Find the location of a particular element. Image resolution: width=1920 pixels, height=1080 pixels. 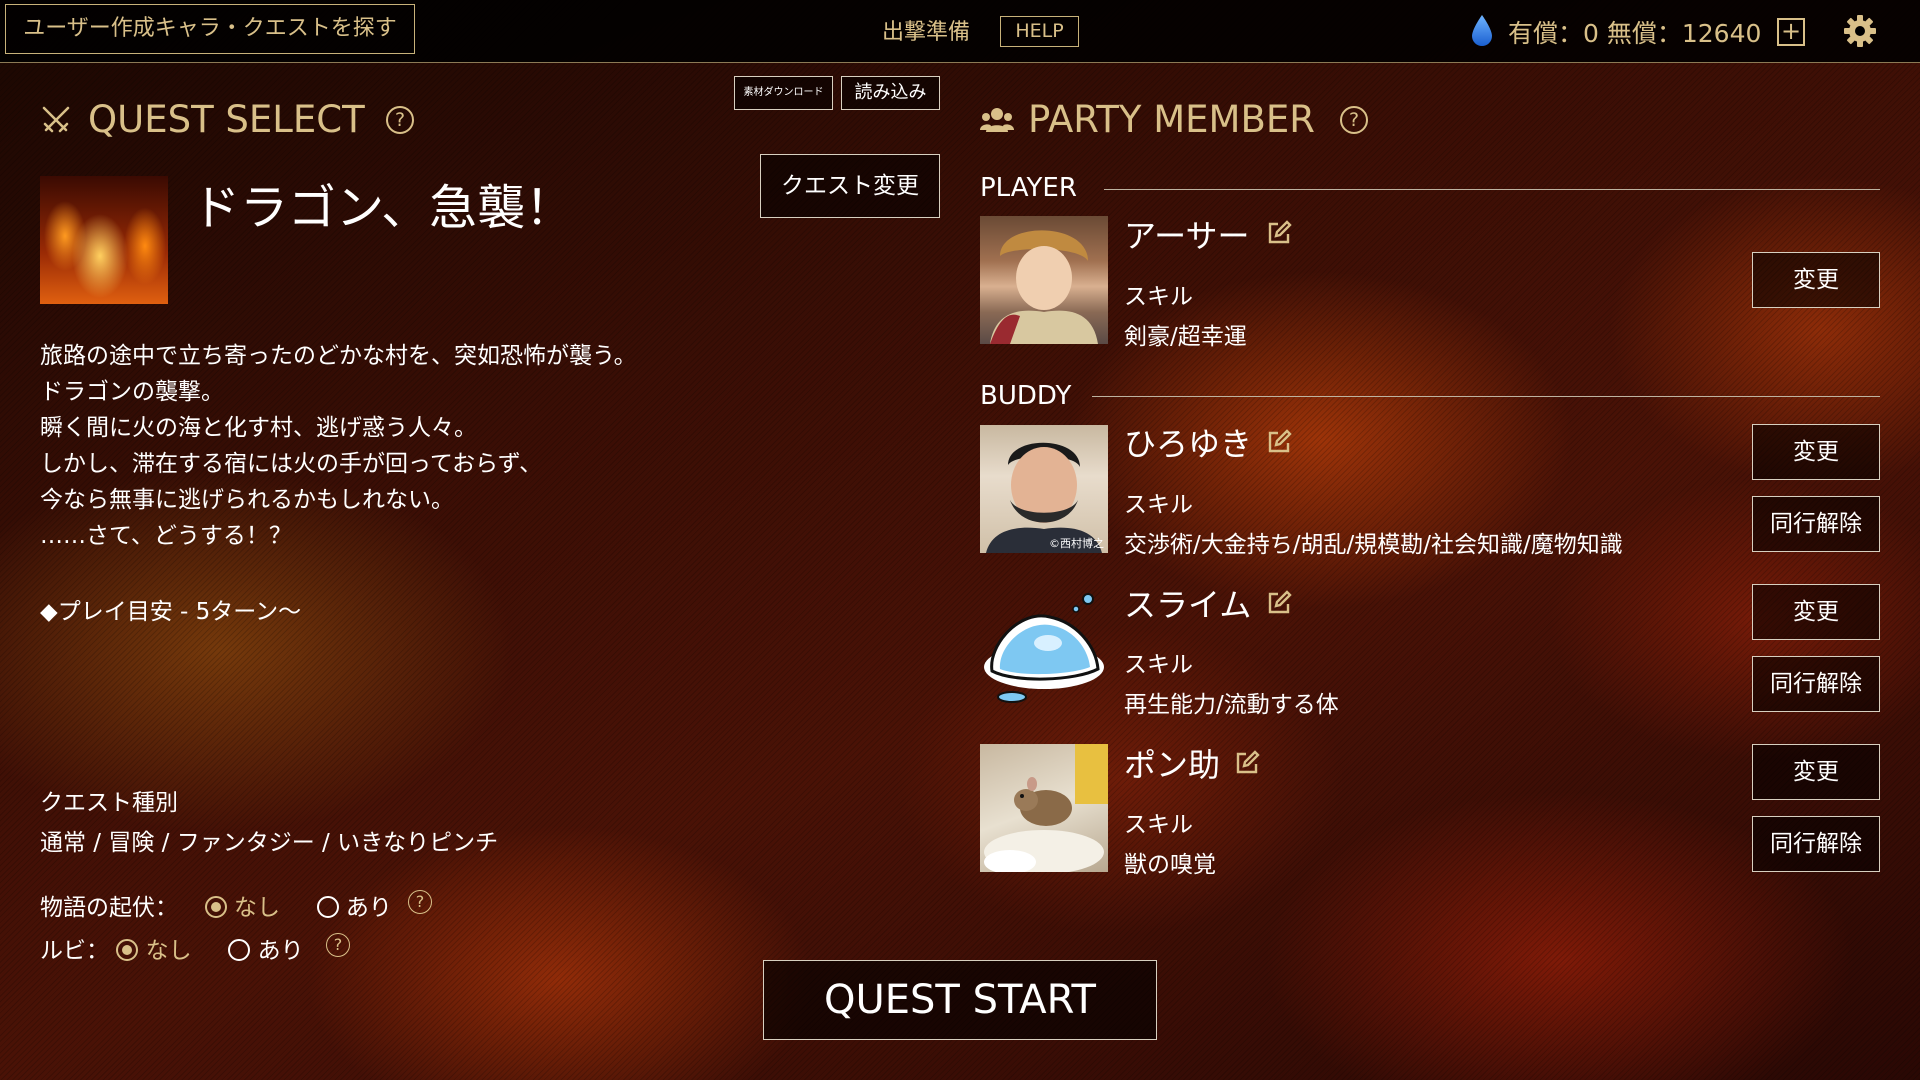

quest-name: ドラゴン、急襲！ is located at coordinates (383, 208).